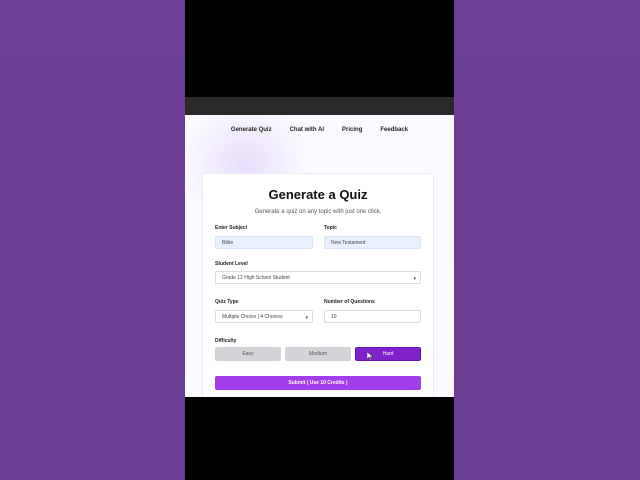 Image resolution: width=640 pixels, height=480 pixels. Describe the element at coordinates (372, 242) in the screenshot. I see `topic-input: New Testament` at that location.